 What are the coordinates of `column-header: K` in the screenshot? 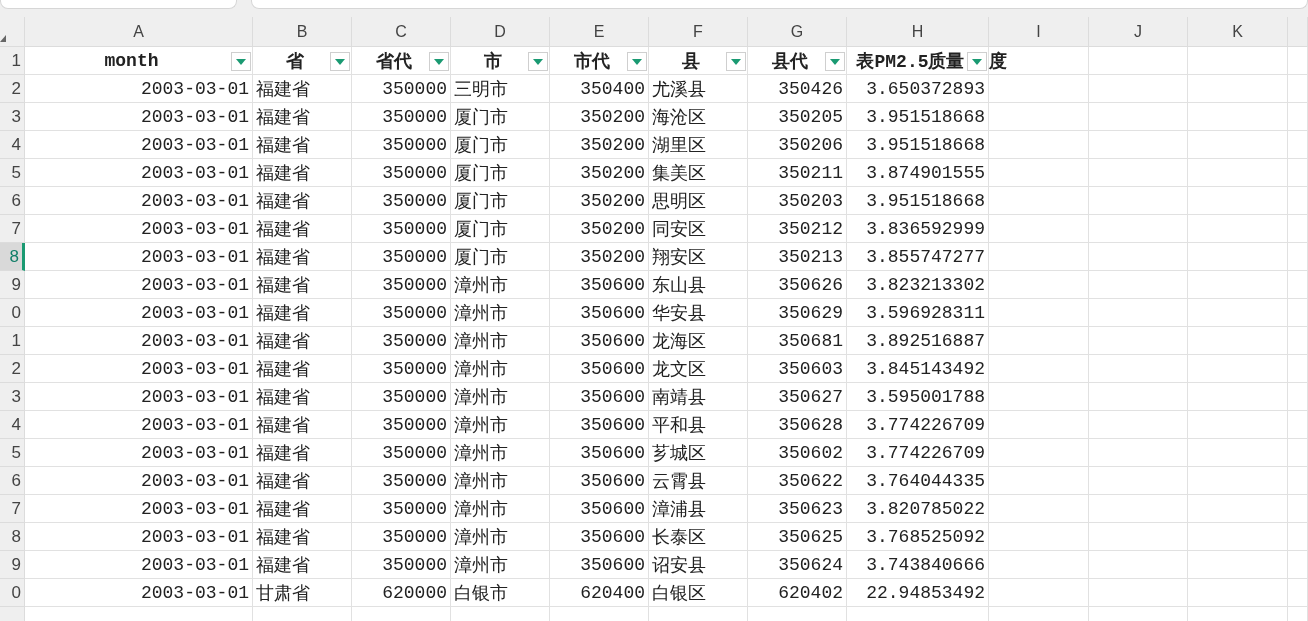 It's located at (1238, 32).